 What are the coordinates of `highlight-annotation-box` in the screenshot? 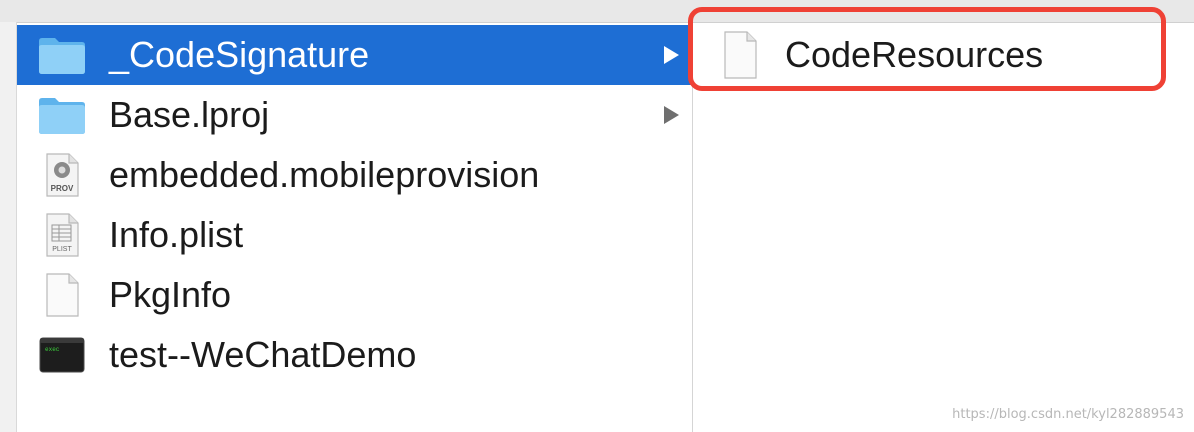 It's located at (927, 49).